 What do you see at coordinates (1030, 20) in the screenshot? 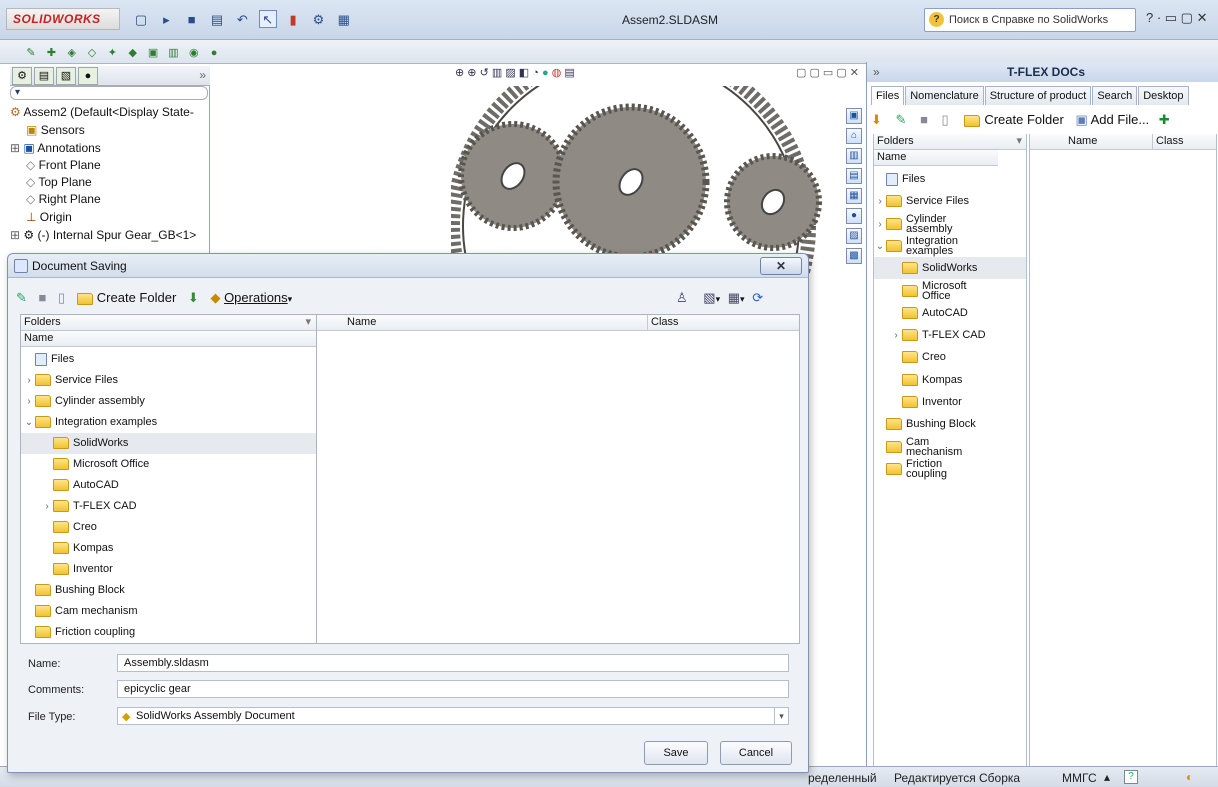
I see `help-search-input: ? Поиск в Справке по SolidWorks` at bounding box center [1030, 20].